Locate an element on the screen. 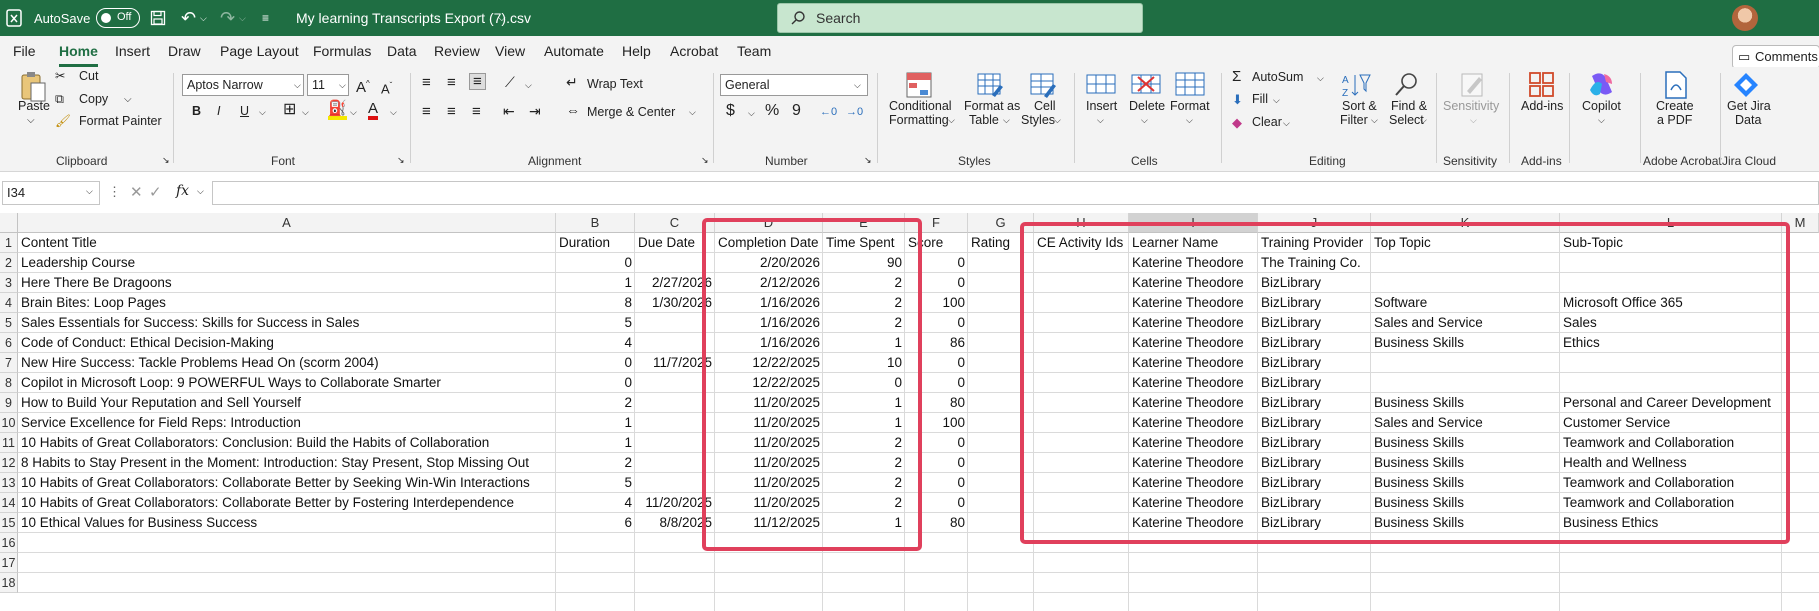  wrap-text-icon: ↵ is located at coordinates (572, 82).